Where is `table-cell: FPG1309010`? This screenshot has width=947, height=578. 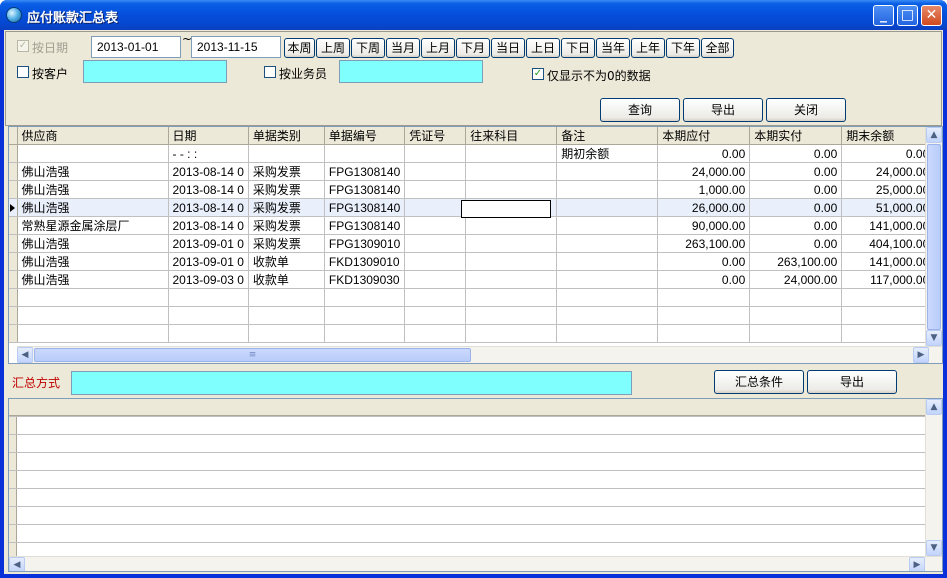 table-cell: FPG1309010 is located at coordinates (365, 243).